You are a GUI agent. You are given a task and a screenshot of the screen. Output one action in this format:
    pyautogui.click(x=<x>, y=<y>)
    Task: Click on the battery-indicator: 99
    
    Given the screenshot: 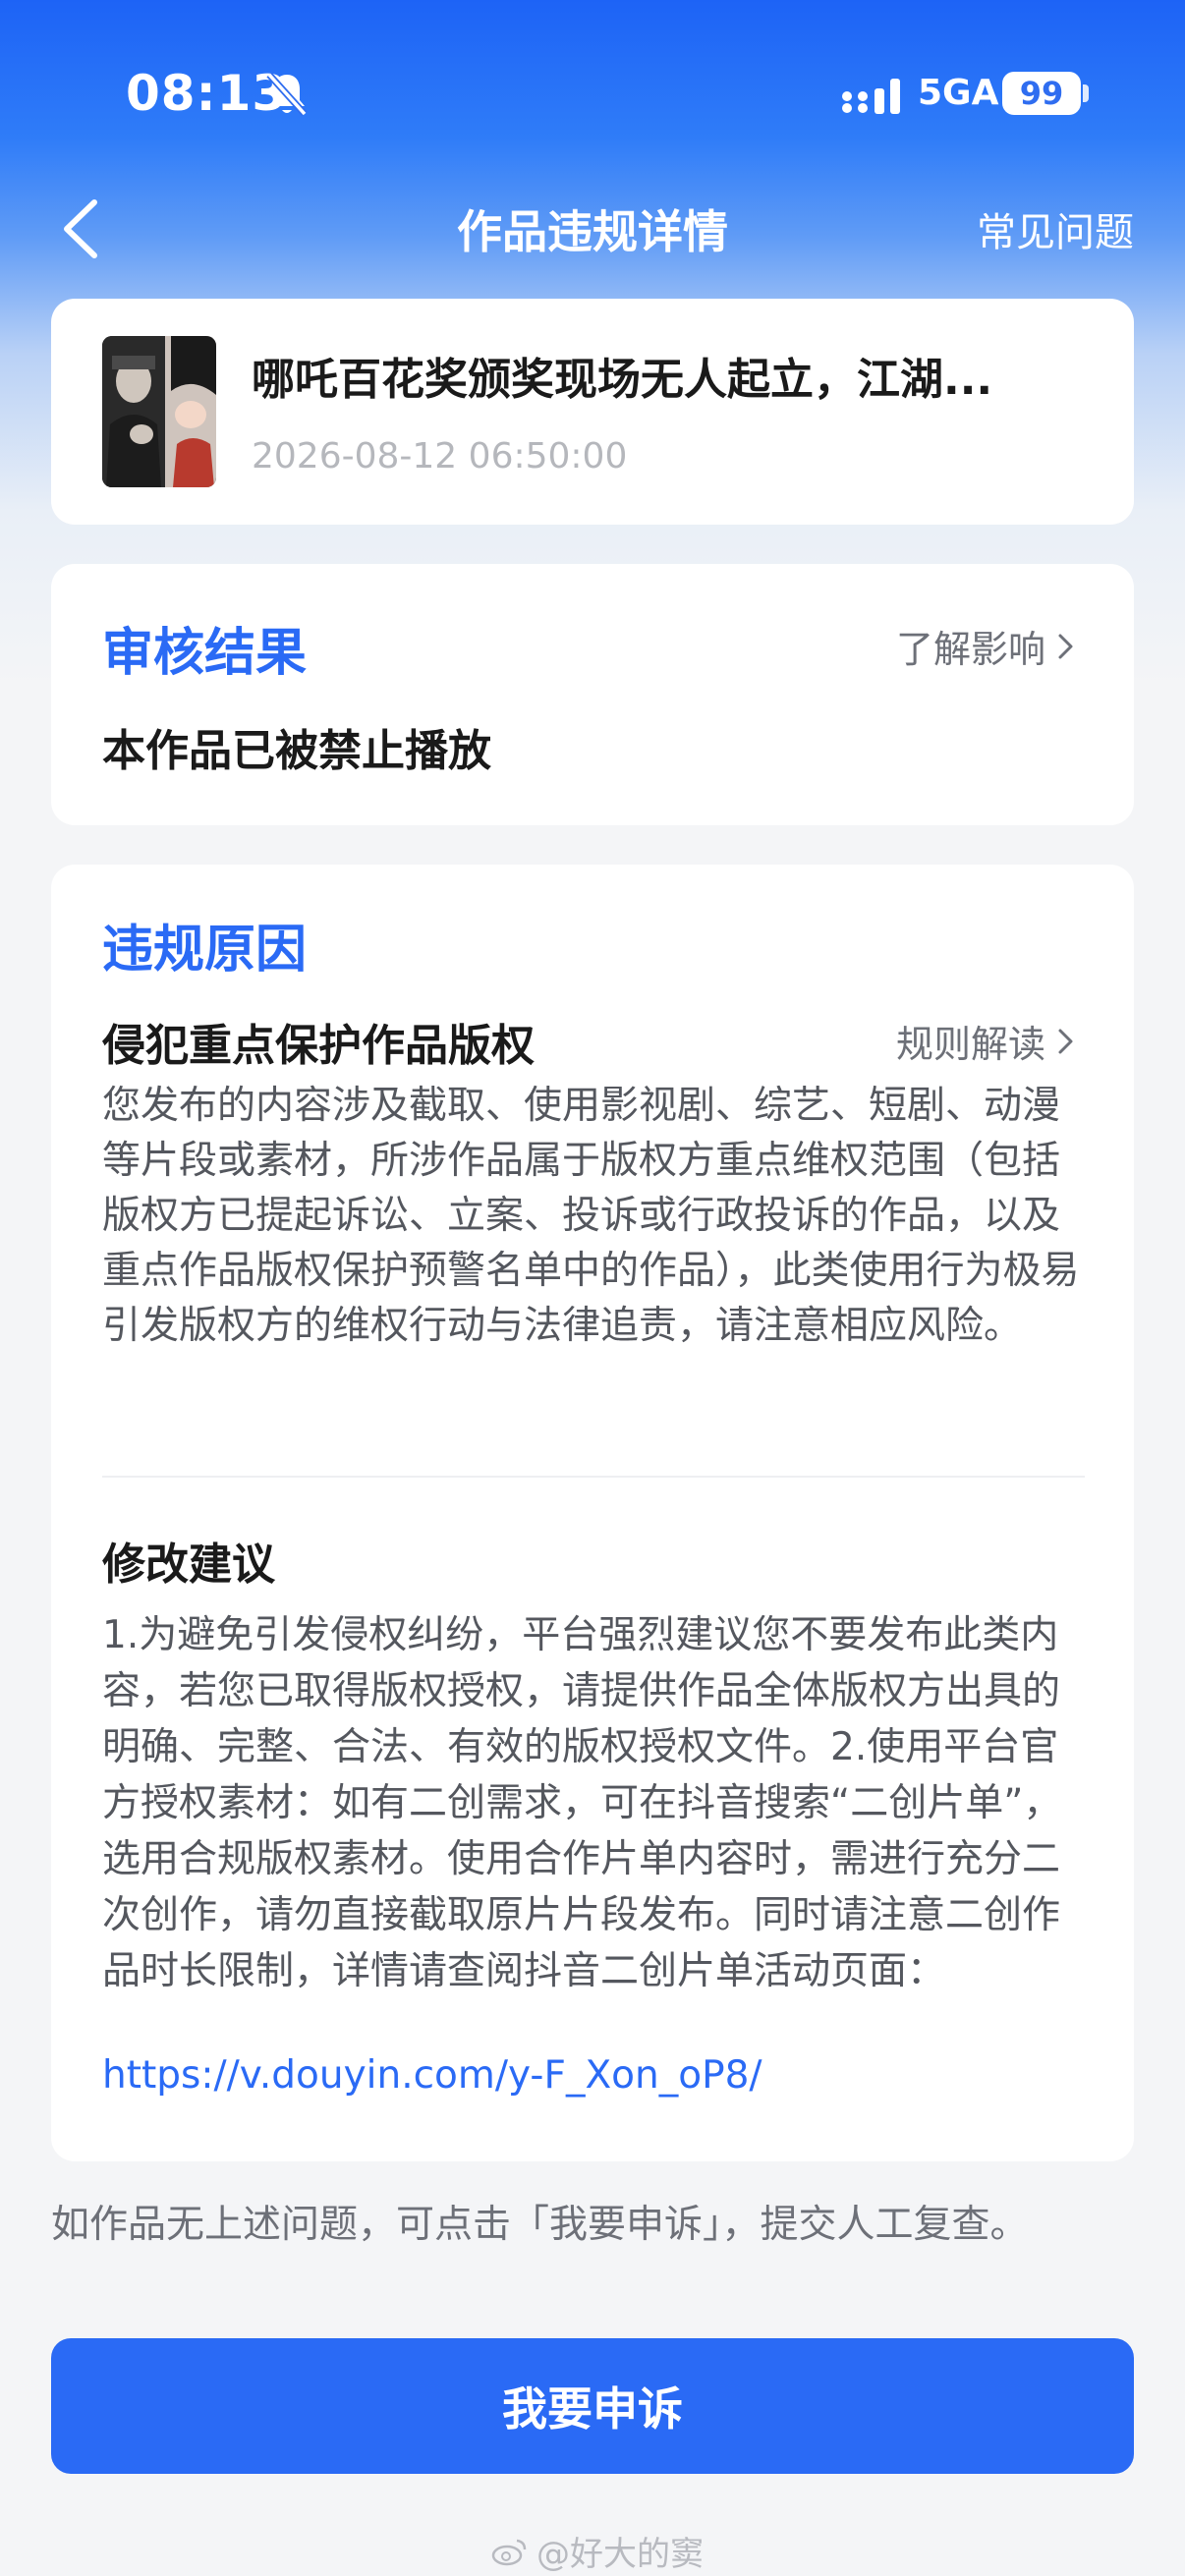 What is the action you would take?
    pyautogui.click(x=1041, y=93)
    